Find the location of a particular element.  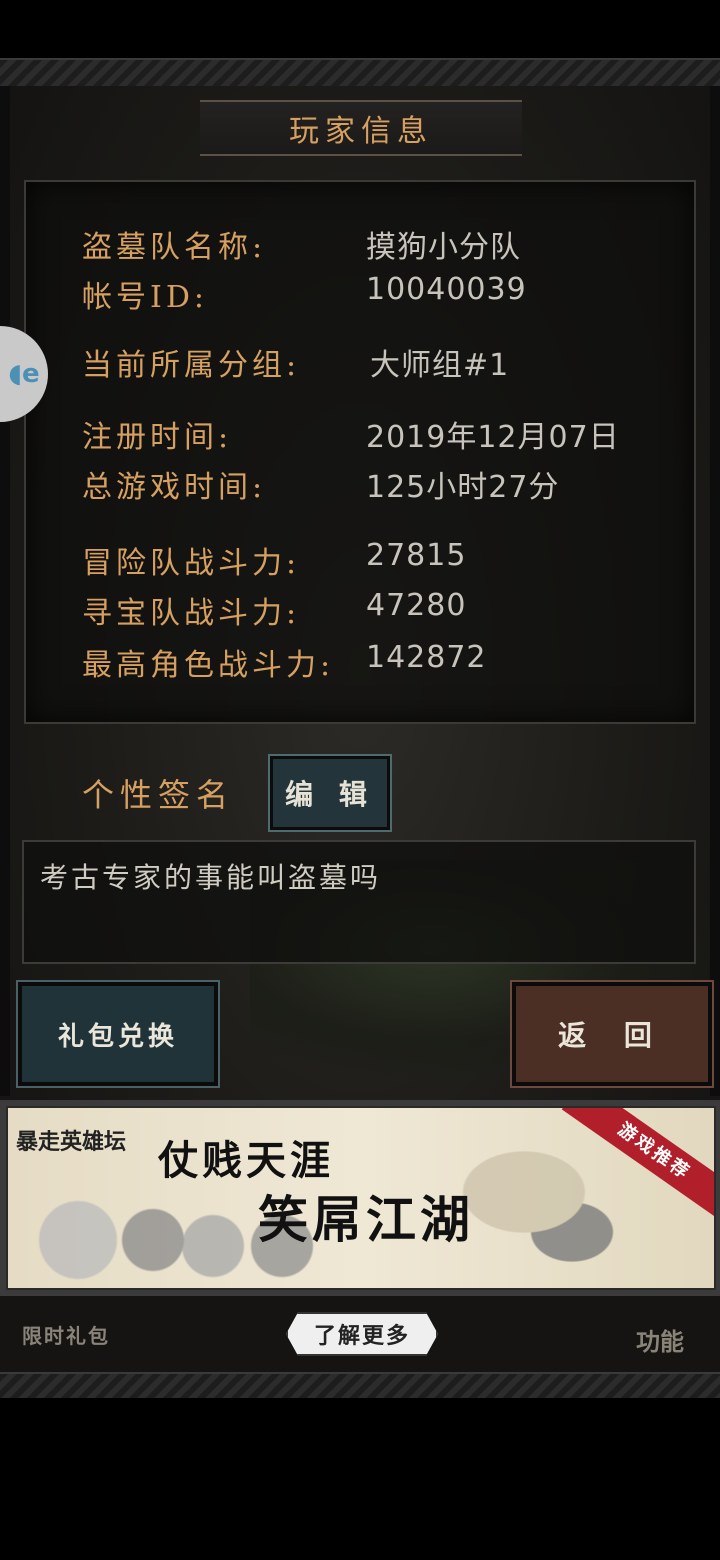

ad-slogan-line1: 仗贱天涯 is located at coordinates (246, 1160).